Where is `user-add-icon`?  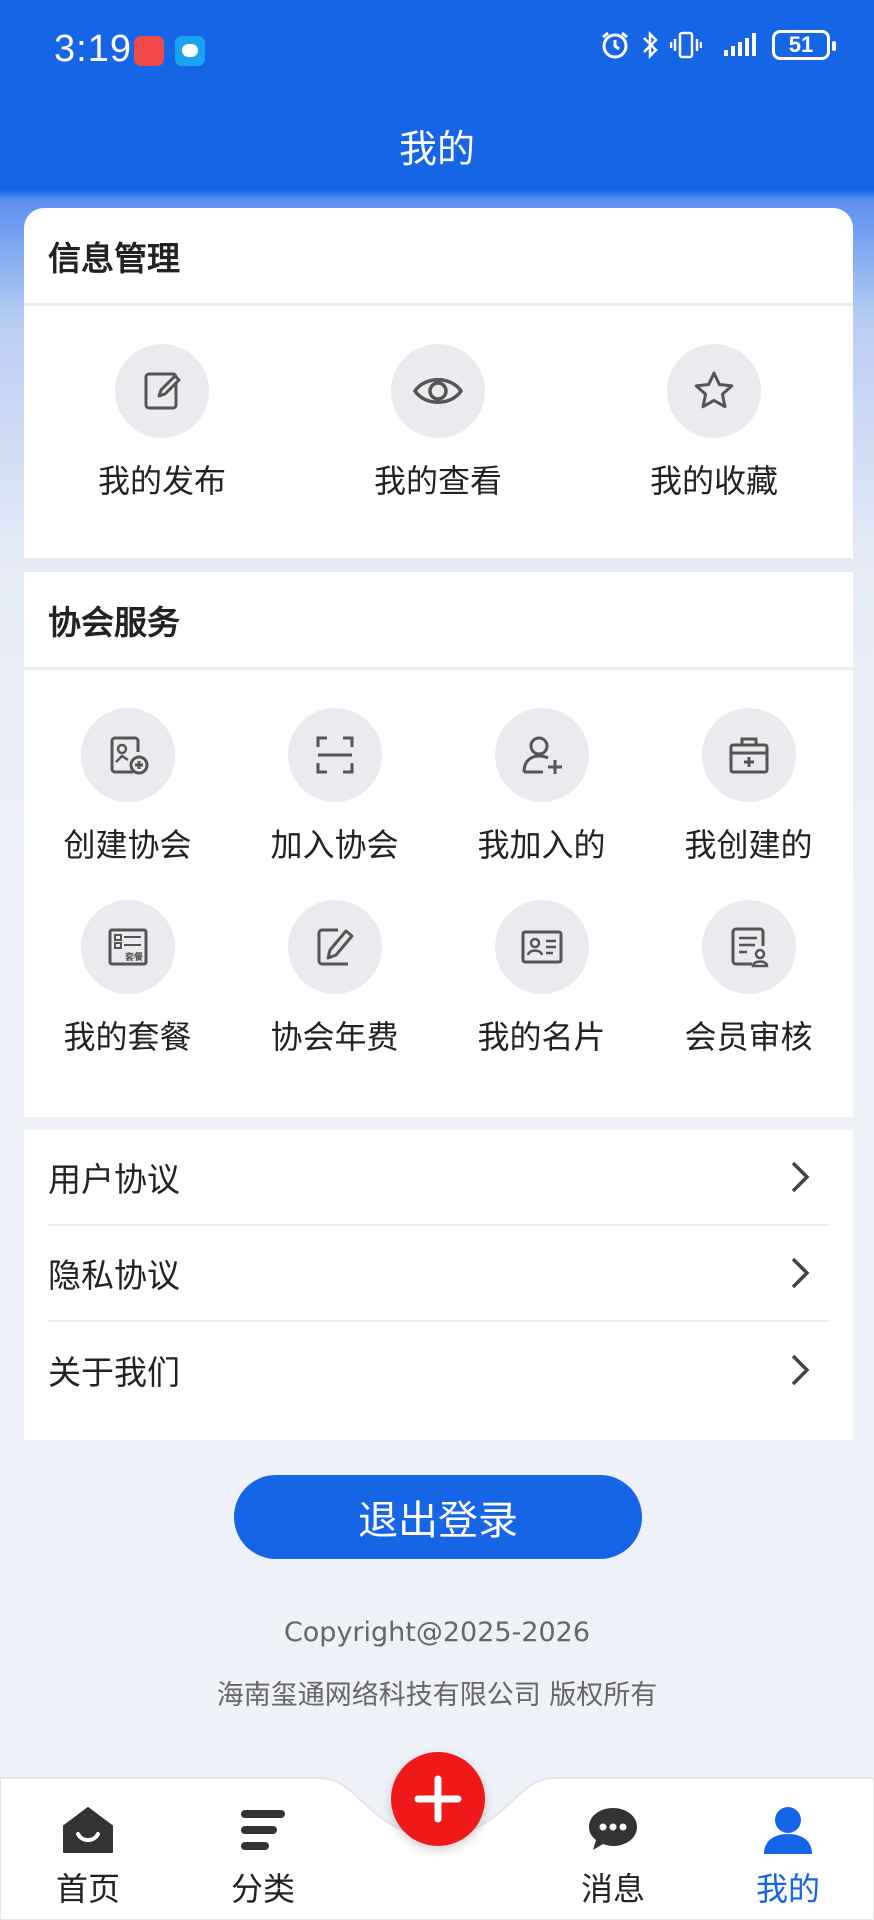
user-add-icon is located at coordinates (541, 755).